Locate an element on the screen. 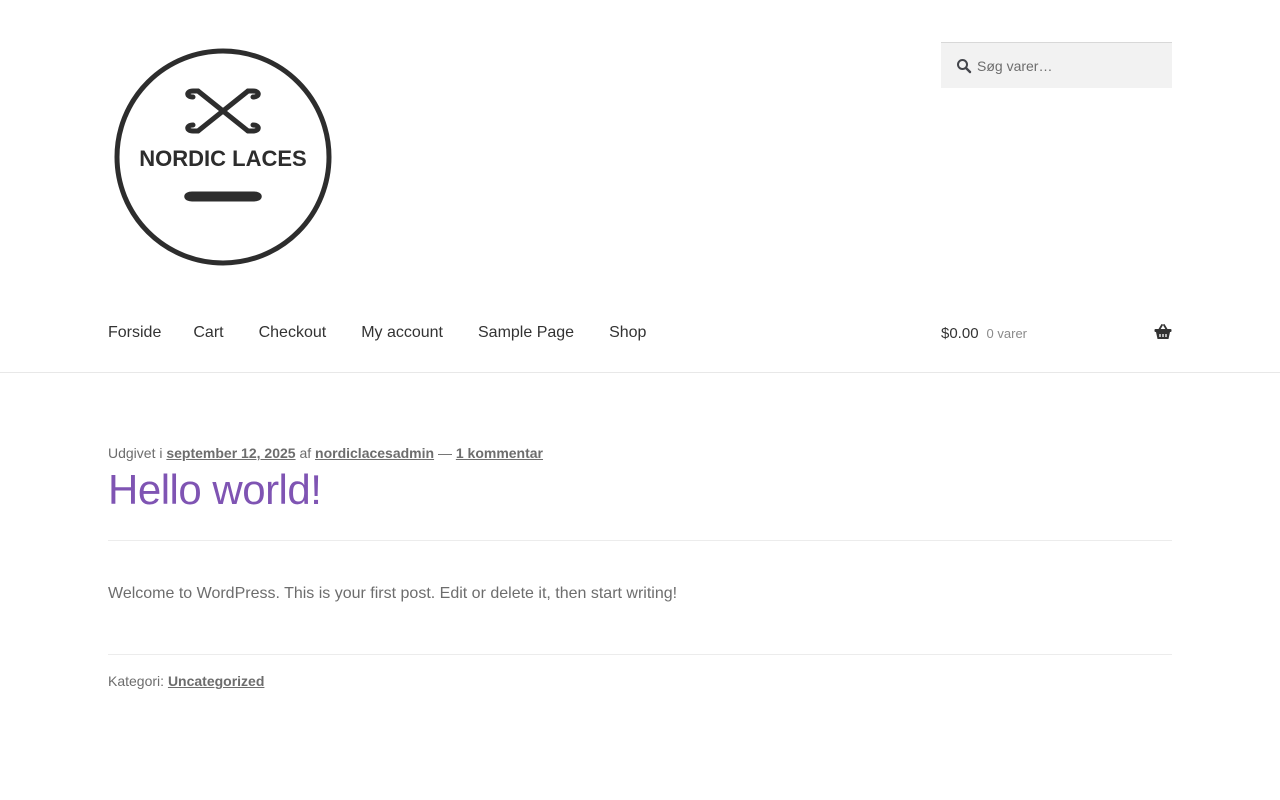 The image size is (1280, 800). nav-item-my-account: My account is located at coordinates (402, 333).